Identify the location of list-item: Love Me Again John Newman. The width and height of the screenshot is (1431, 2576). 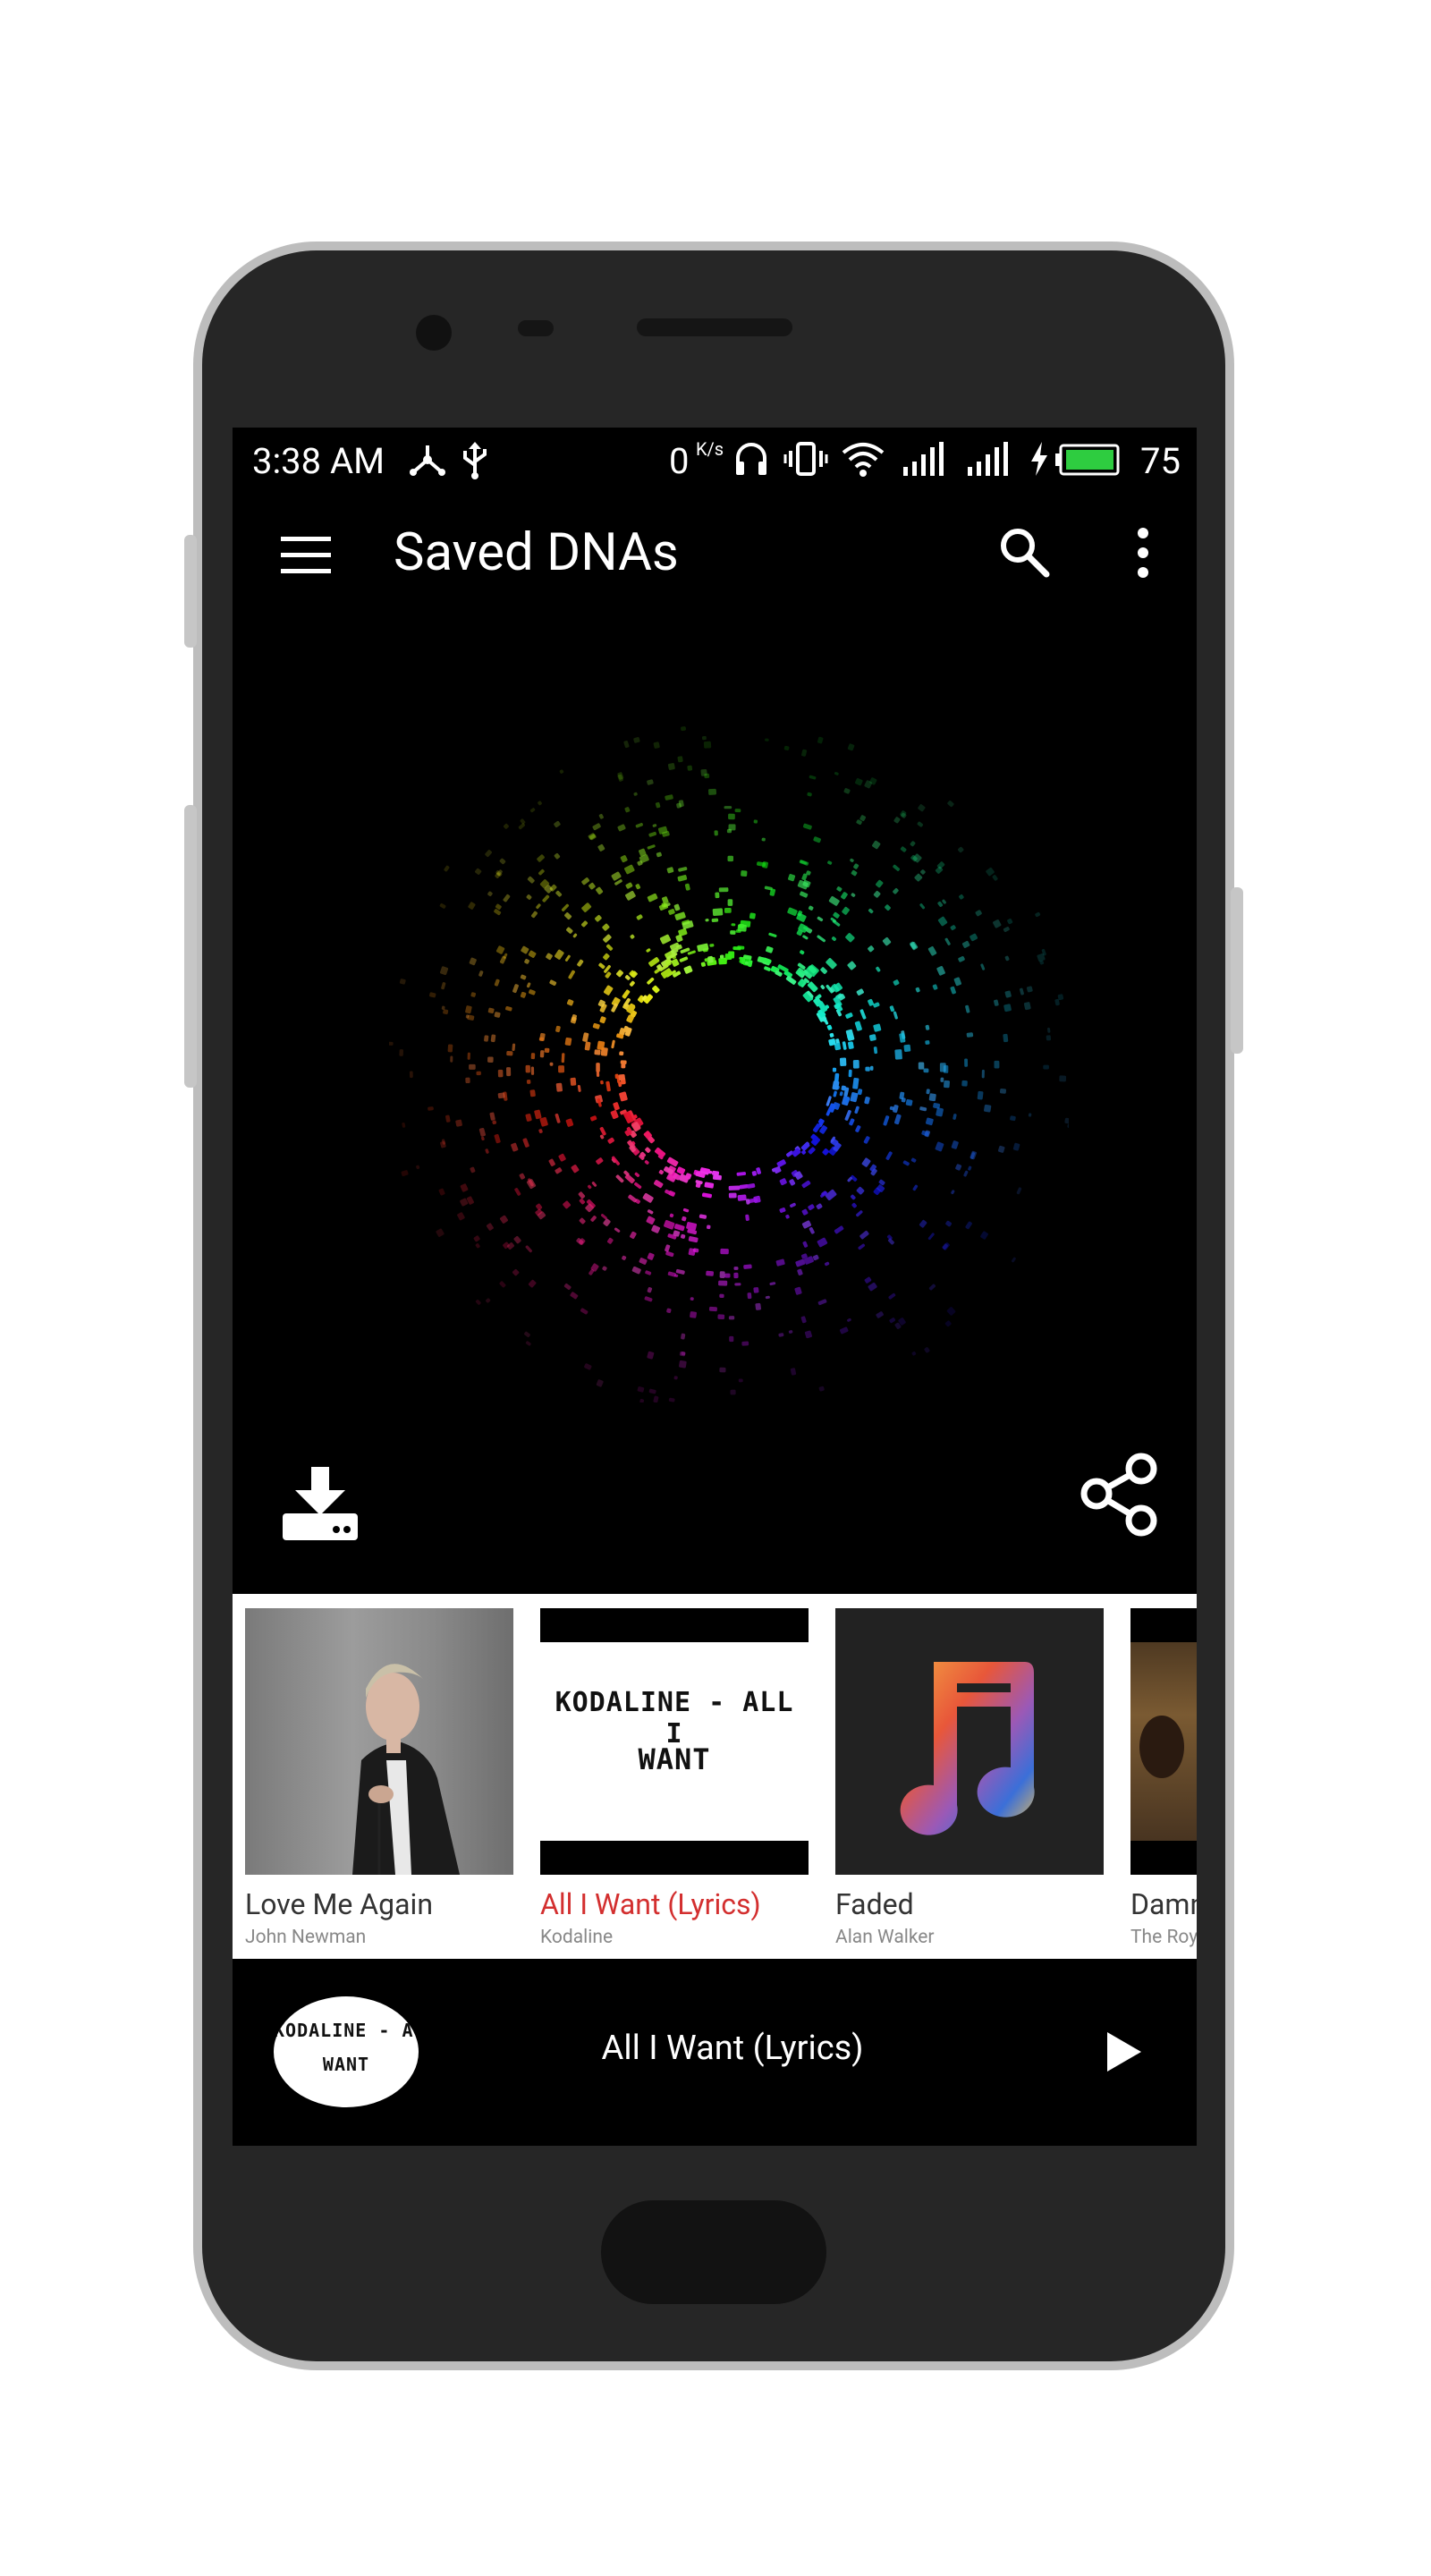
(379, 1783).